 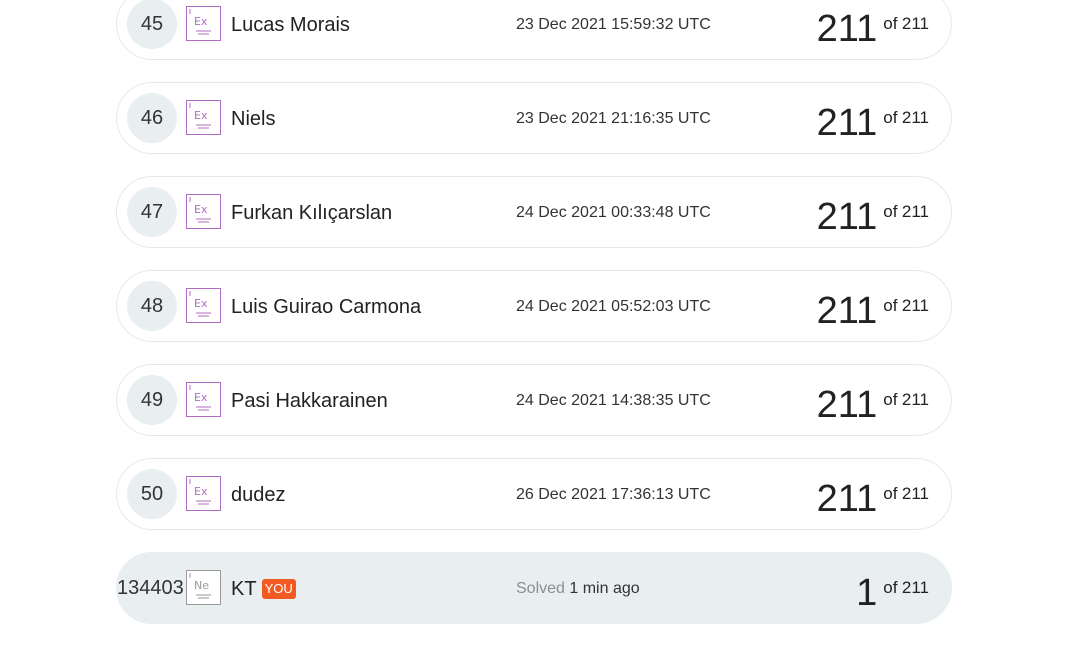 What do you see at coordinates (152, 494) in the screenshot?
I see `rank-number: 50` at bounding box center [152, 494].